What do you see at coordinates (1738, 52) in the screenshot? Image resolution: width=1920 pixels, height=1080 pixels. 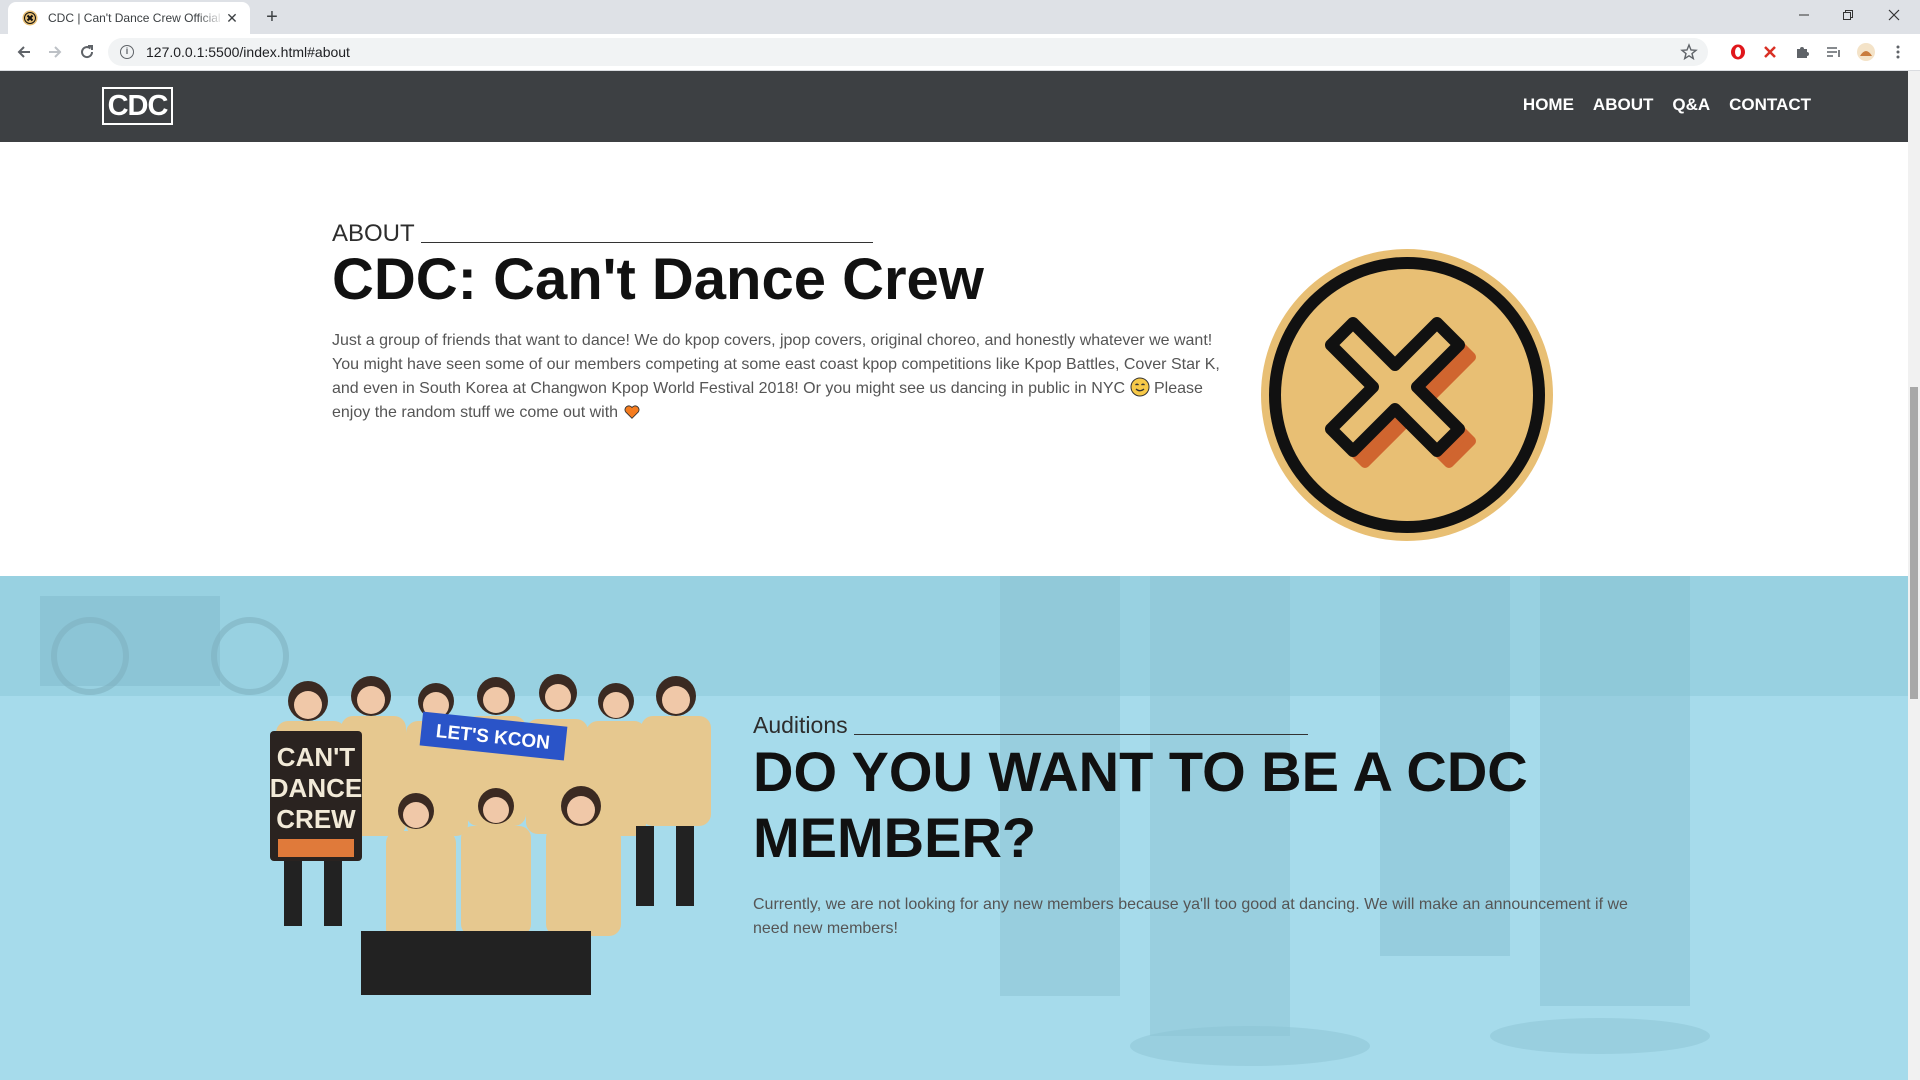 I see `opera-extension-icon` at bounding box center [1738, 52].